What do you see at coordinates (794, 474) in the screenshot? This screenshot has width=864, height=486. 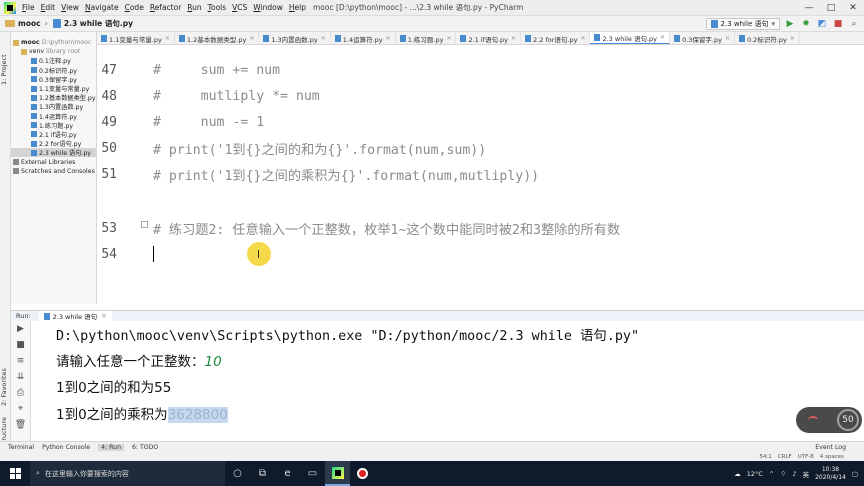 I see `volume-icon: ♪` at bounding box center [794, 474].